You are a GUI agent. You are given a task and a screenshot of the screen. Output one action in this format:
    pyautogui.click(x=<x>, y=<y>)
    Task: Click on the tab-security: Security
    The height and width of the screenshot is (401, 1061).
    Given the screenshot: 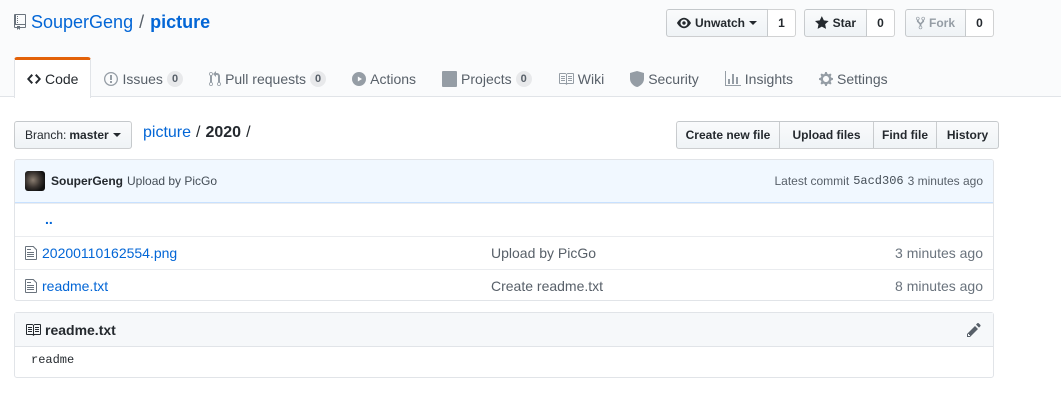 What is the action you would take?
    pyautogui.click(x=664, y=77)
    